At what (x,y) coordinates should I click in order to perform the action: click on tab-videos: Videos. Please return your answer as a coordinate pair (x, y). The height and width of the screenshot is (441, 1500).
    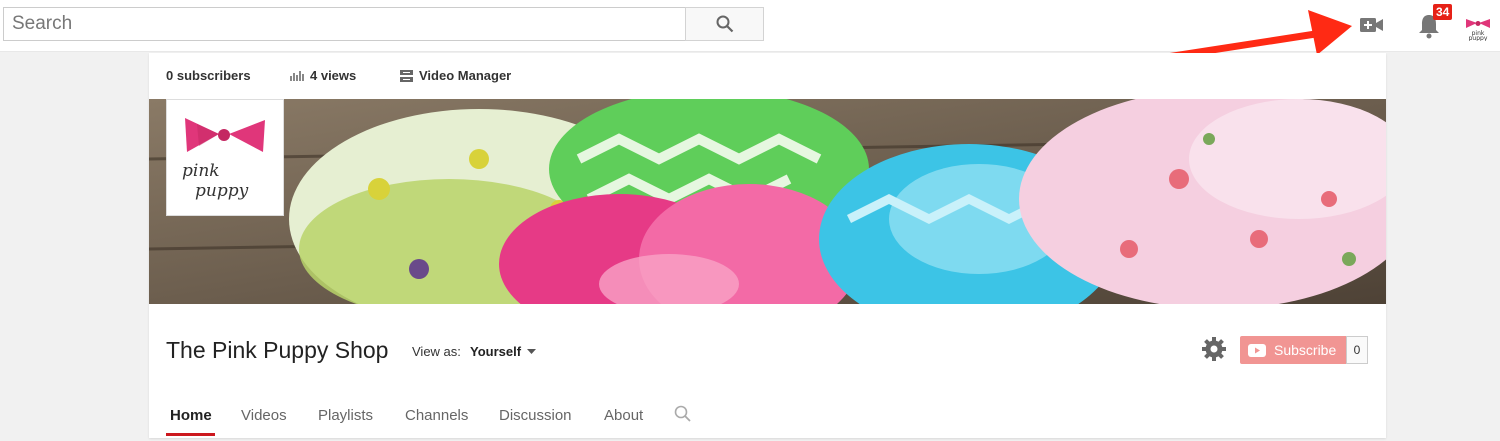
    Looking at the image, I should click on (264, 415).